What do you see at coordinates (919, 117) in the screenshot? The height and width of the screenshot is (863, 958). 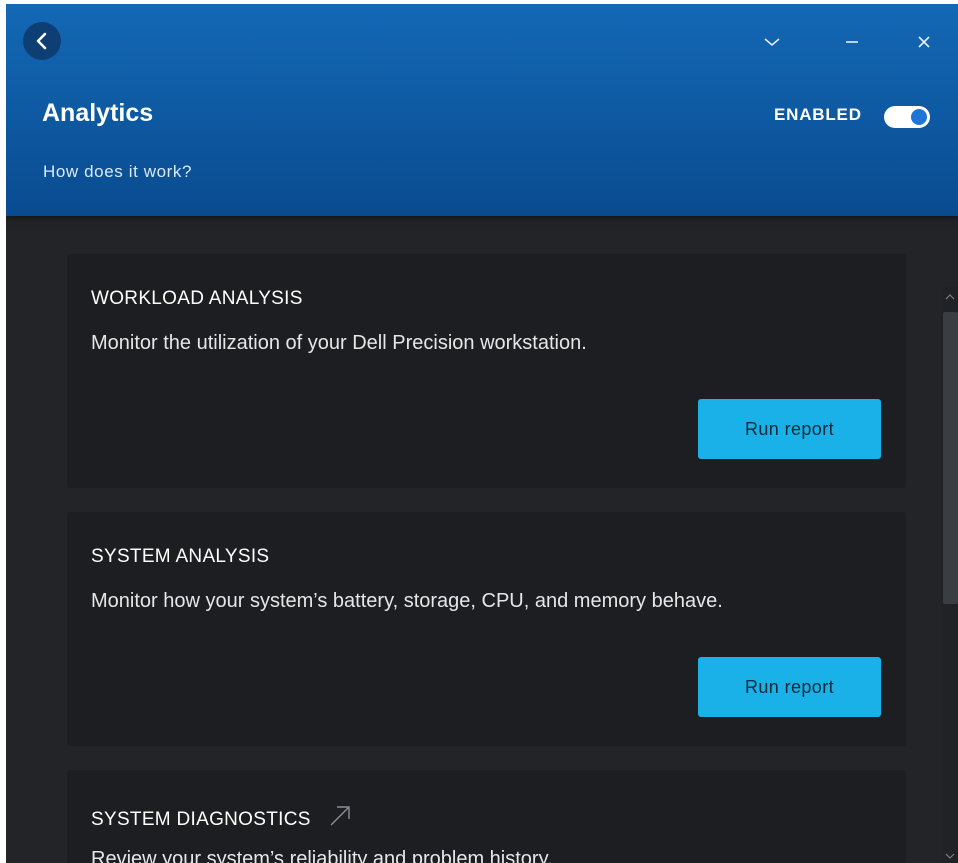 I see `toggle-knob` at bounding box center [919, 117].